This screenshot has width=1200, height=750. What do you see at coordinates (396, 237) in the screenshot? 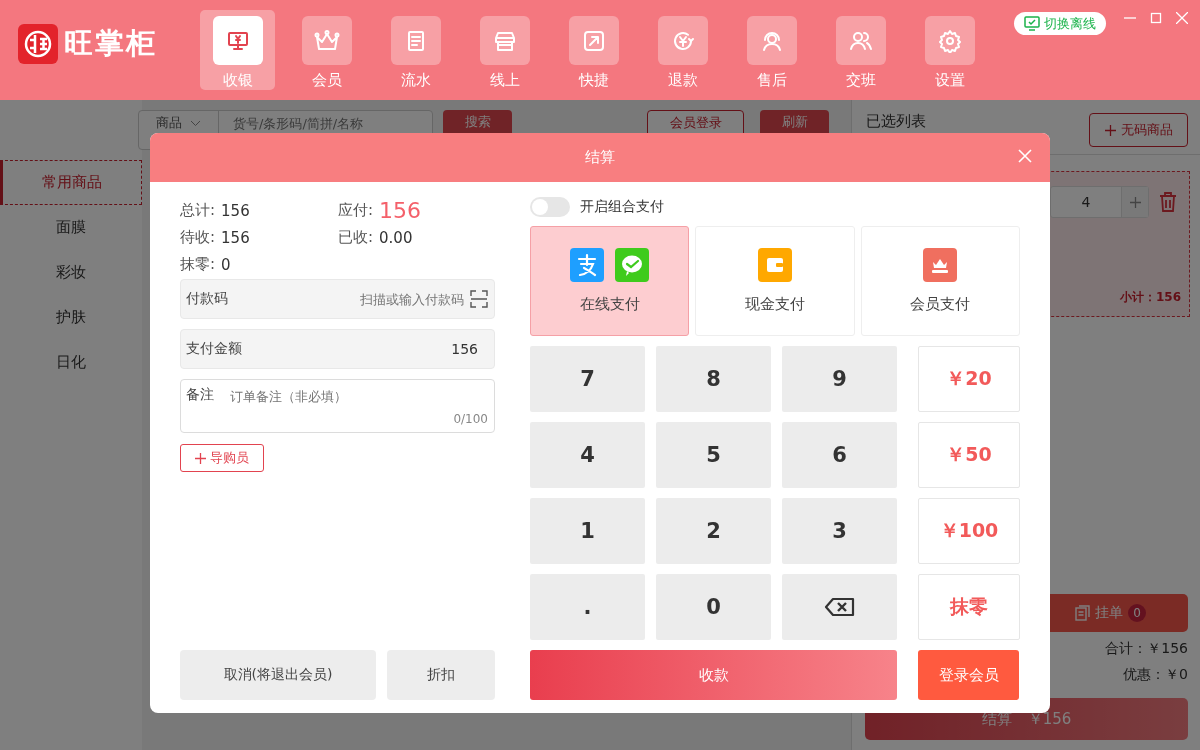
I see `summary-value: 0.00` at bounding box center [396, 237].